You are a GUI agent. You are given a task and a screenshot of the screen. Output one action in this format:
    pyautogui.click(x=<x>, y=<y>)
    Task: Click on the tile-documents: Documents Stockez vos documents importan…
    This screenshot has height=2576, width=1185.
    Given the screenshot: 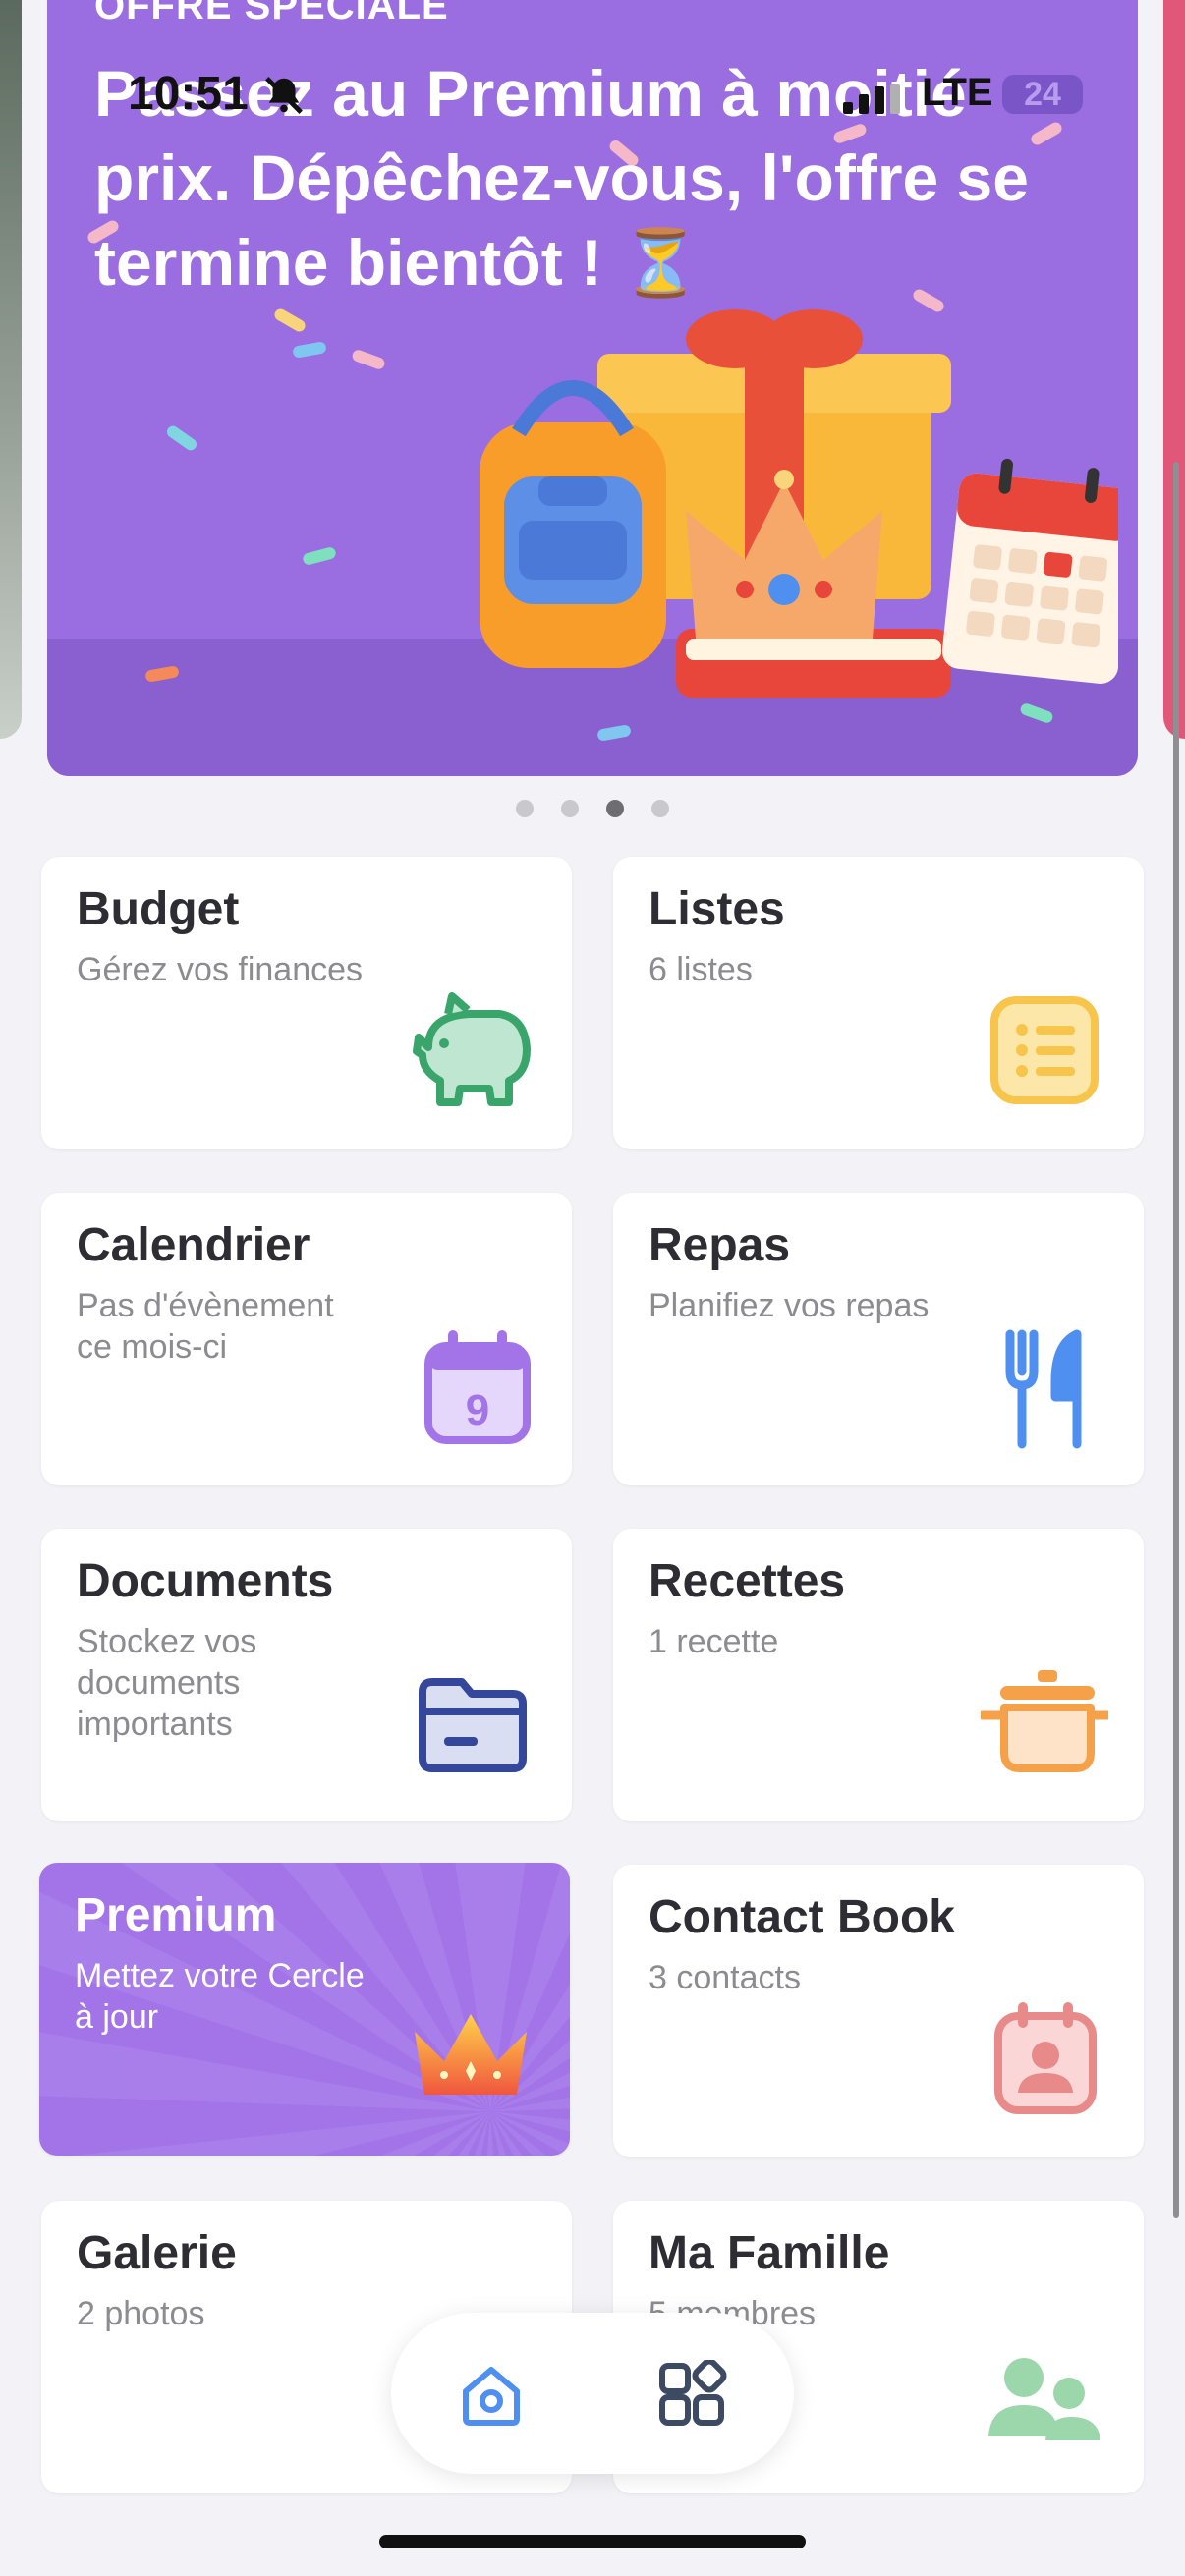 What is the action you would take?
    pyautogui.click(x=307, y=1675)
    